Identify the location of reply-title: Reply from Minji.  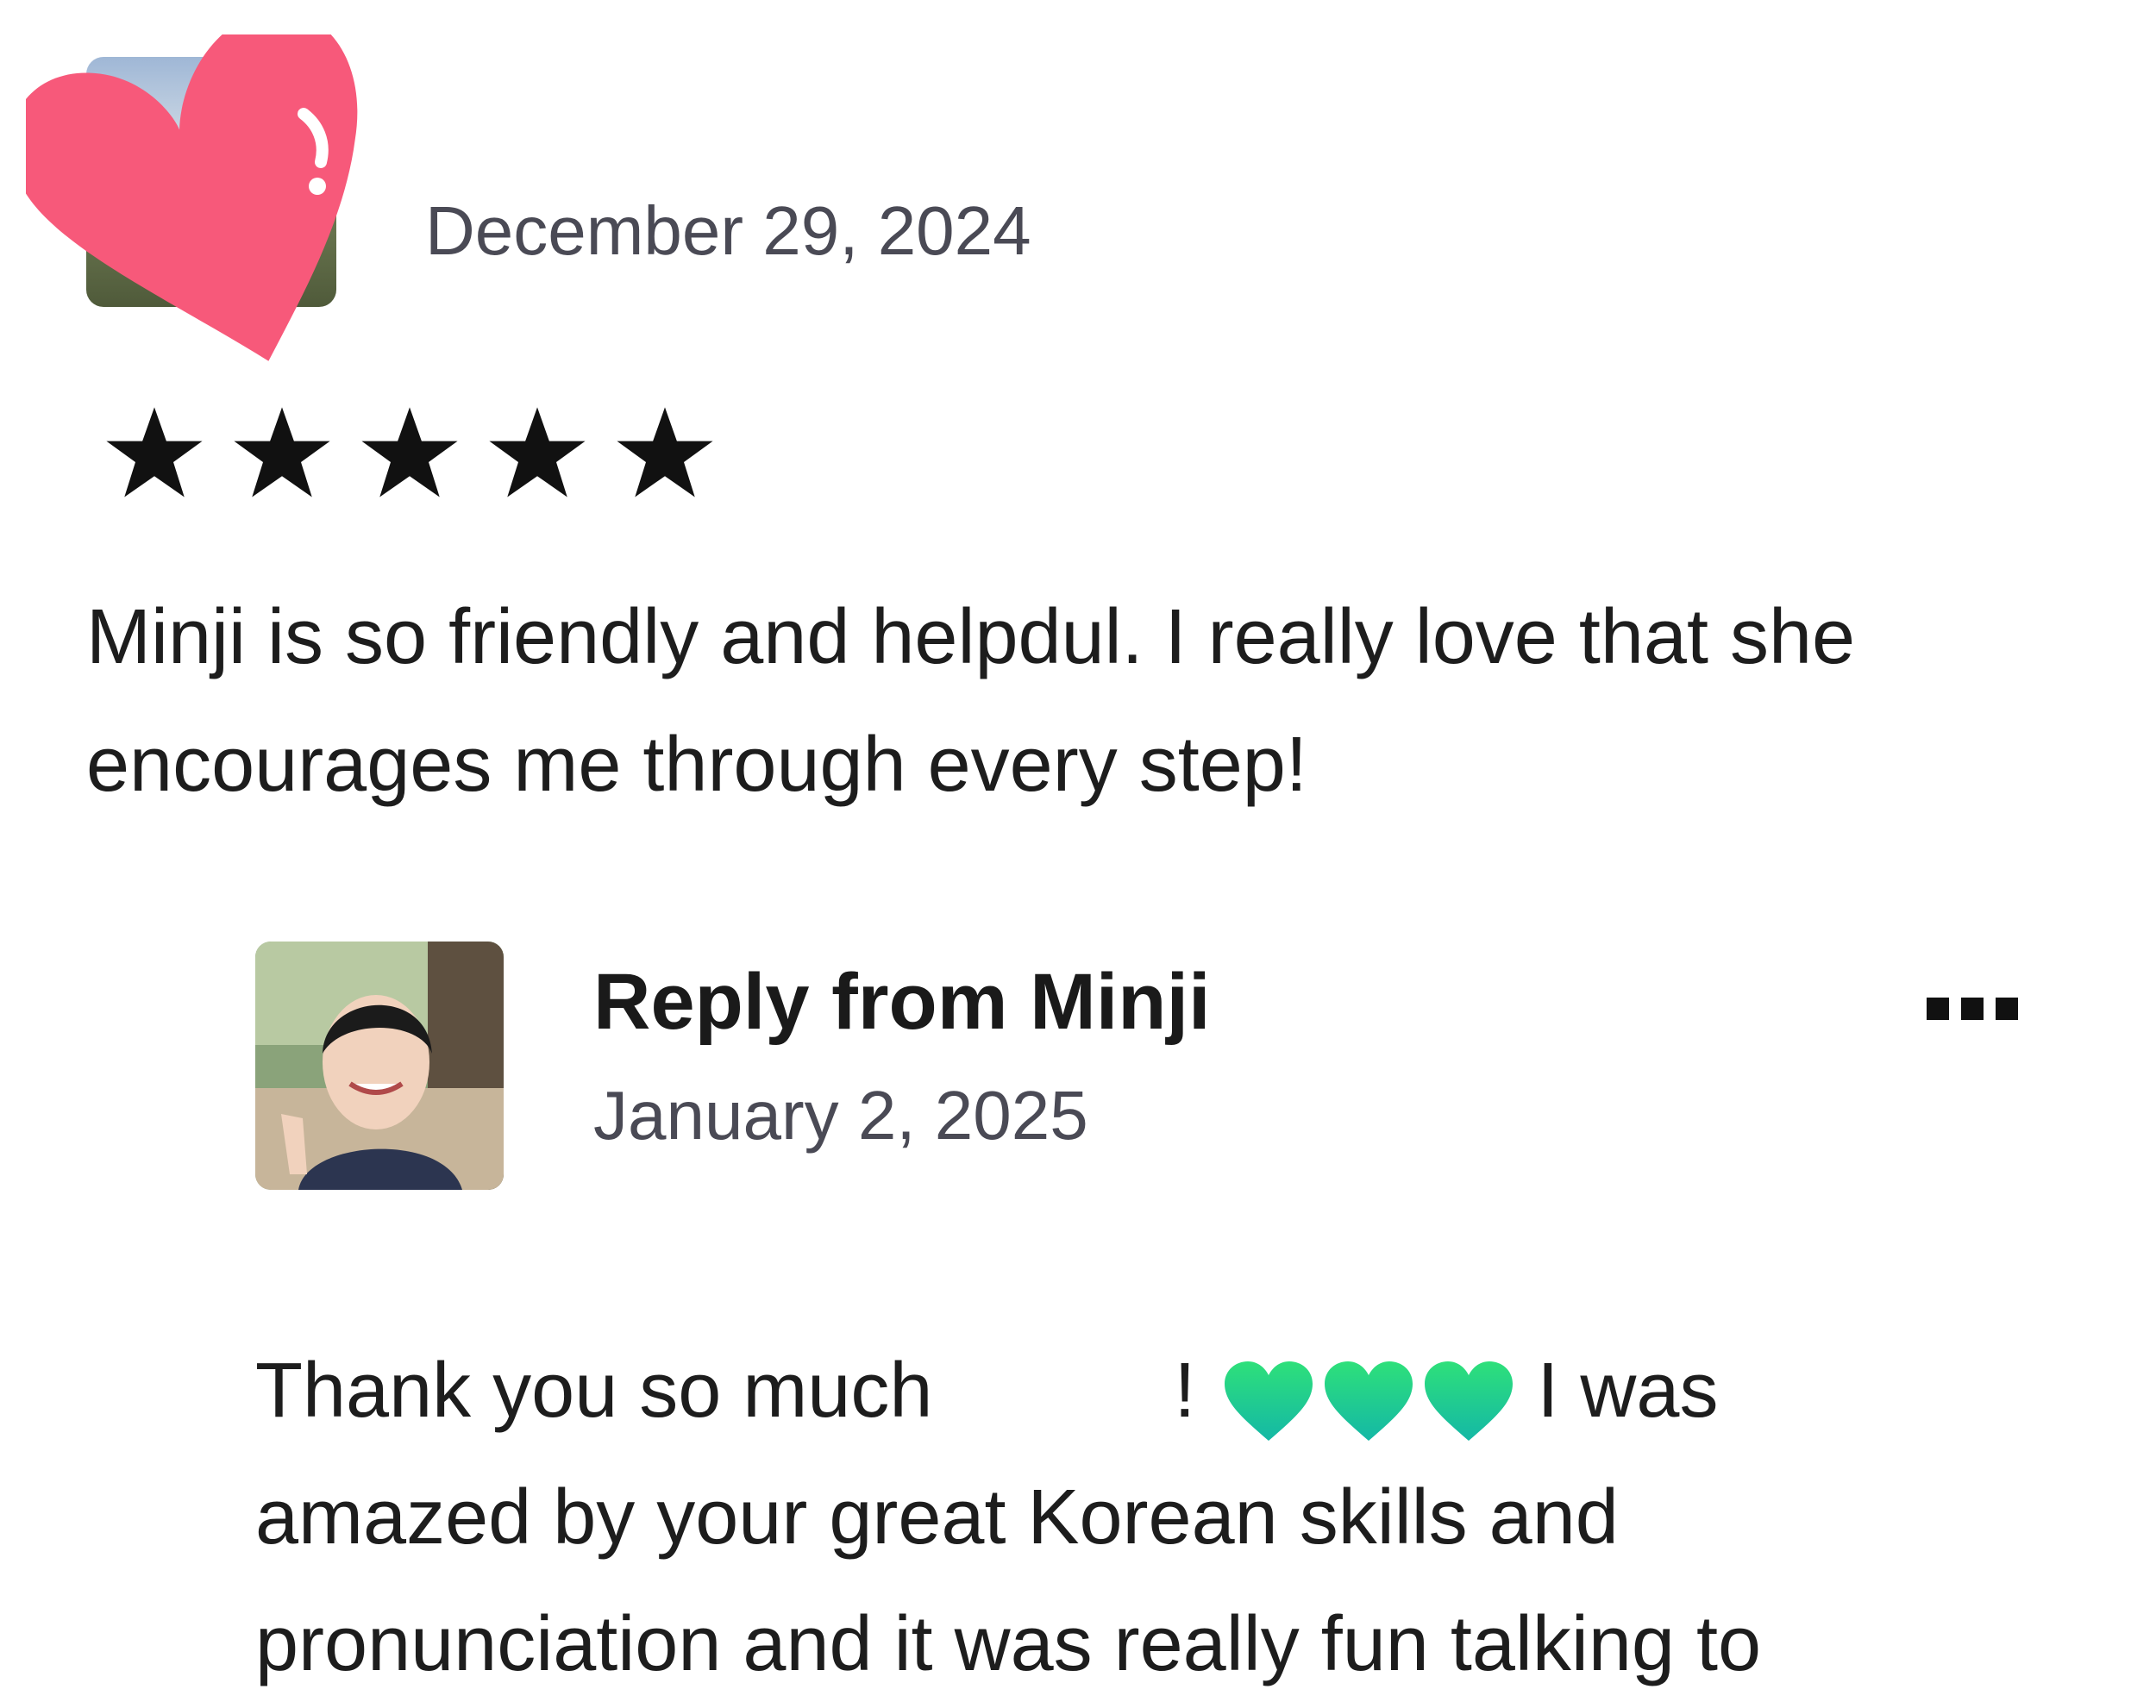
(902, 1002).